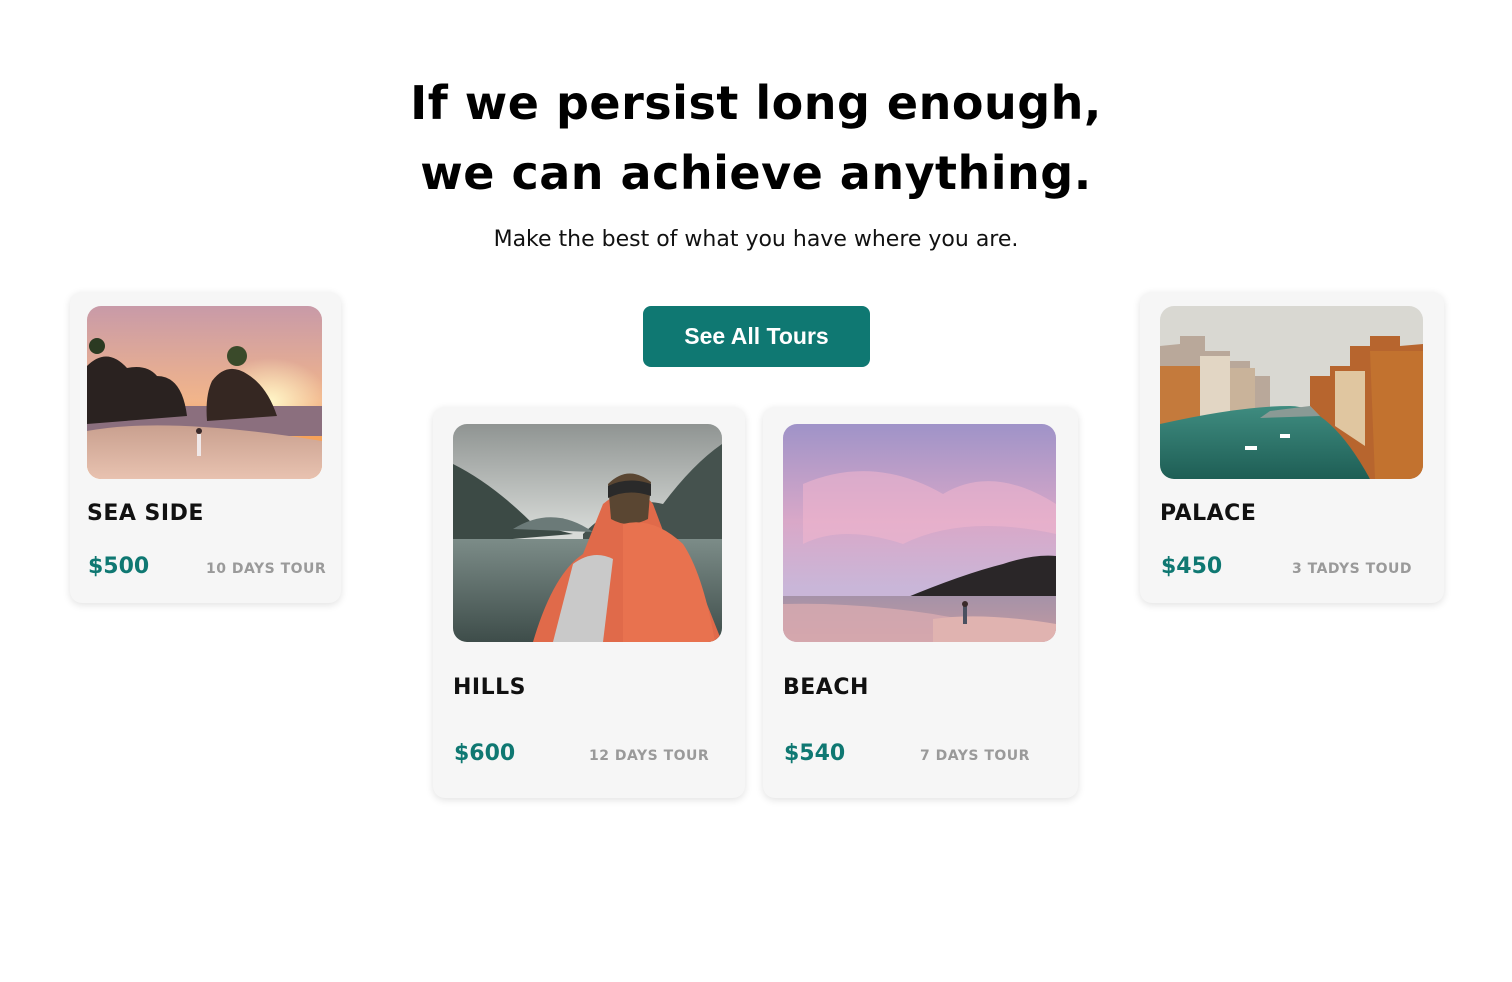  What do you see at coordinates (1352, 569) in the screenshot?
I see `tour-duration: 3 TADYS TOUD` at bounding box center [1352, 569].